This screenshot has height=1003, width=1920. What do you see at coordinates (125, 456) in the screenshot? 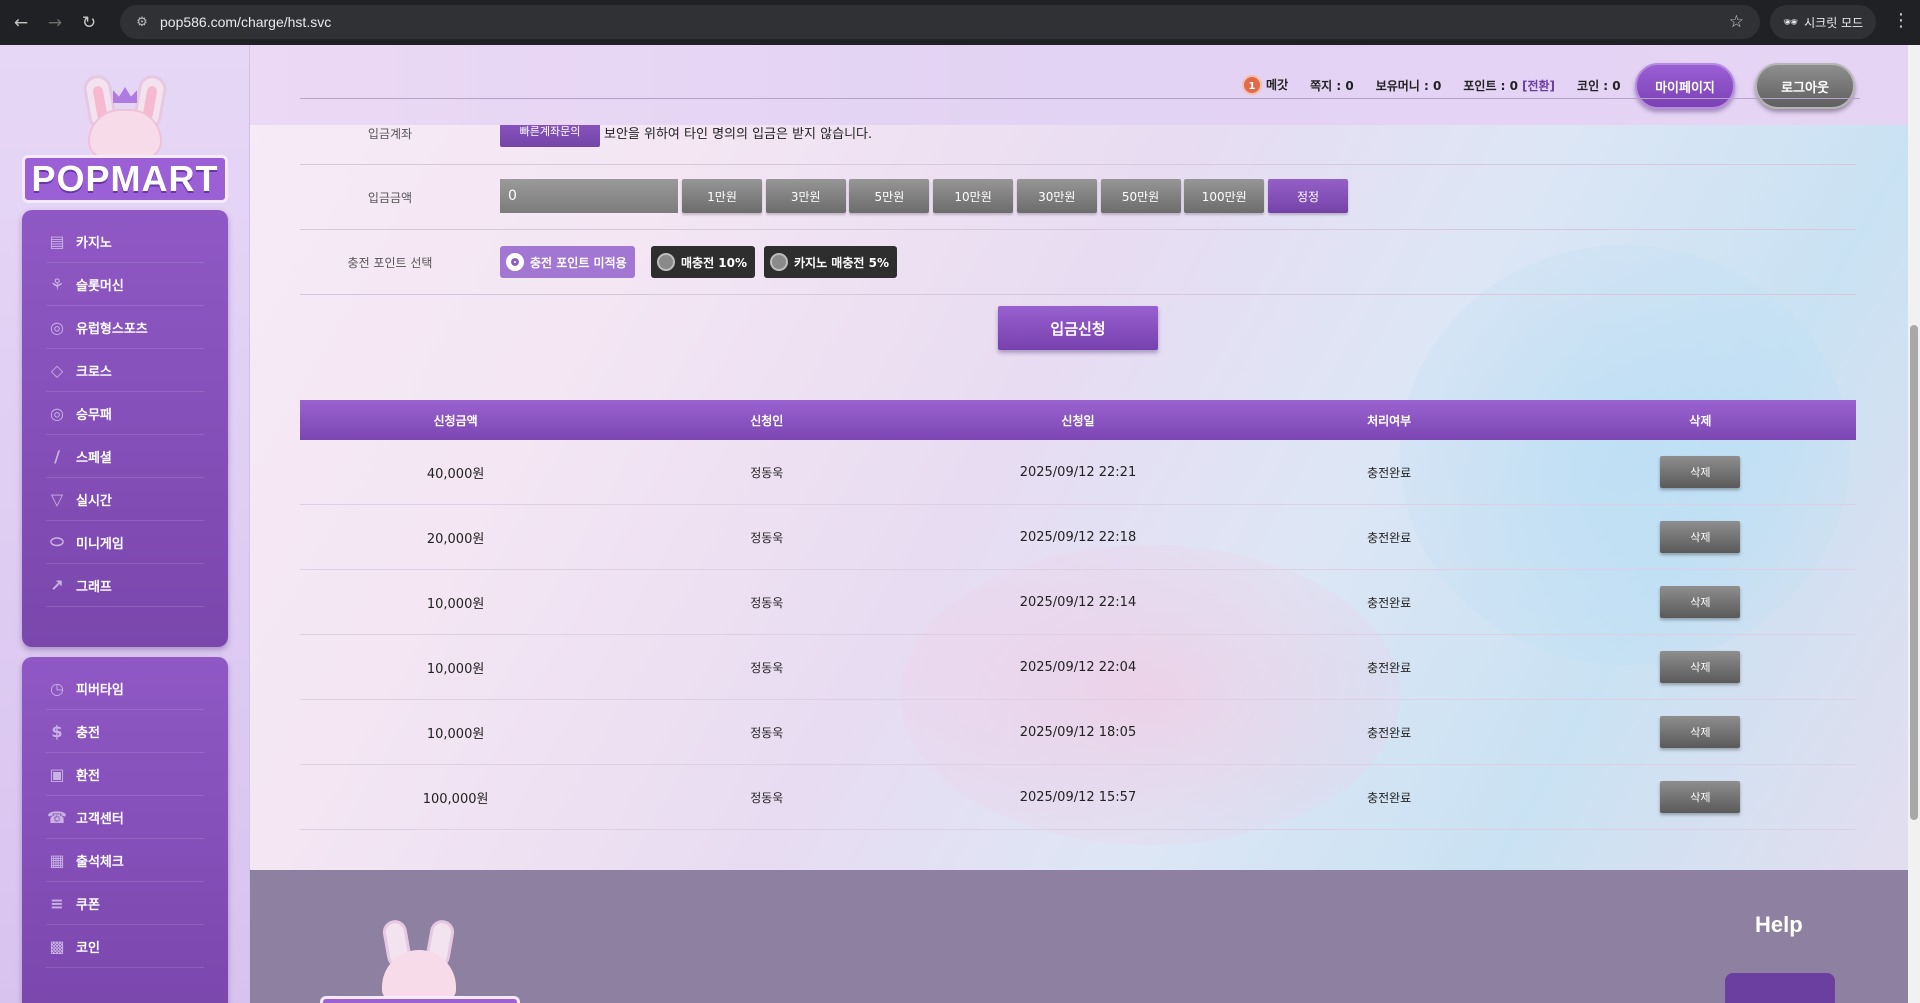
I see `sidebar-item-6: ∕ 스페셜` at bounding box center [125, 456].